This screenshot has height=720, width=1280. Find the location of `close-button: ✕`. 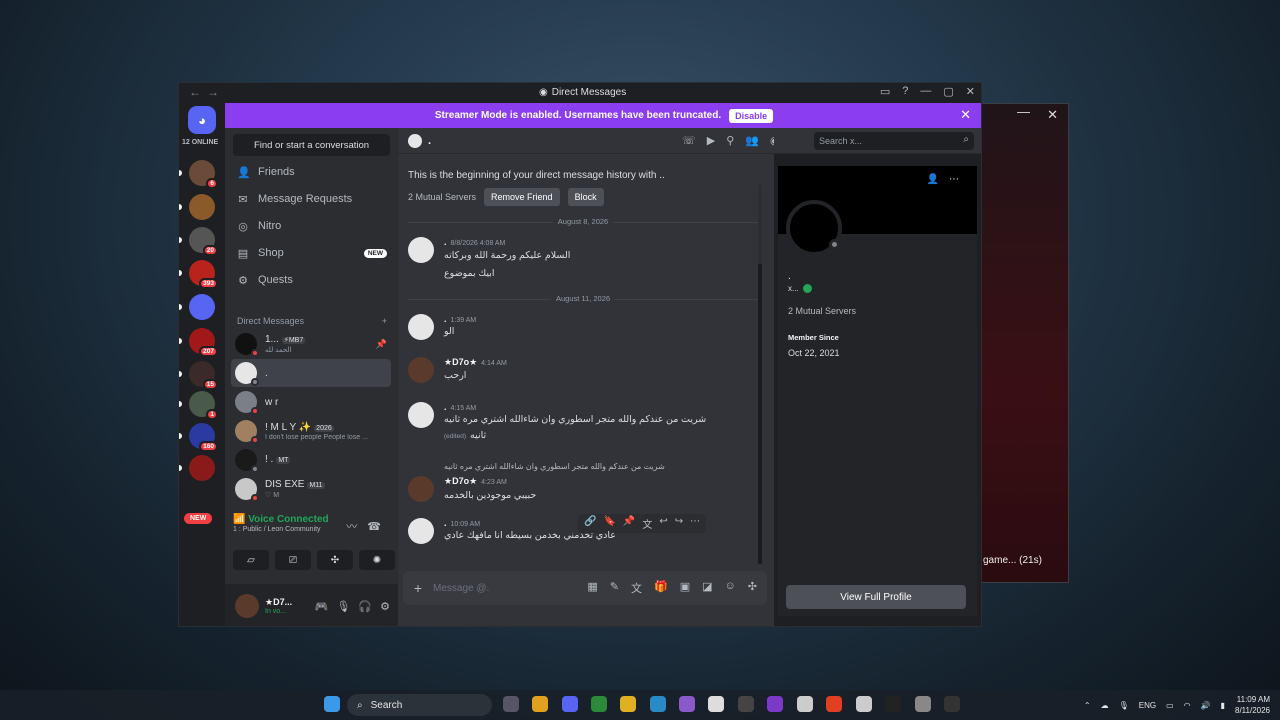

close-button: ✕ is located at coordinates (970, 91).